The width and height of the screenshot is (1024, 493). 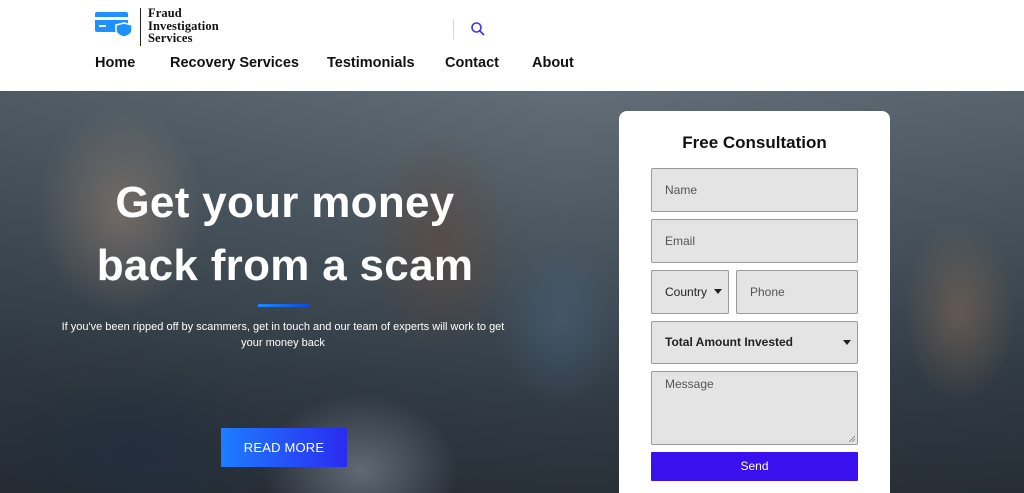 I want to click on site-logo: Fraud Investigation Services, so click(x=160, y=27).